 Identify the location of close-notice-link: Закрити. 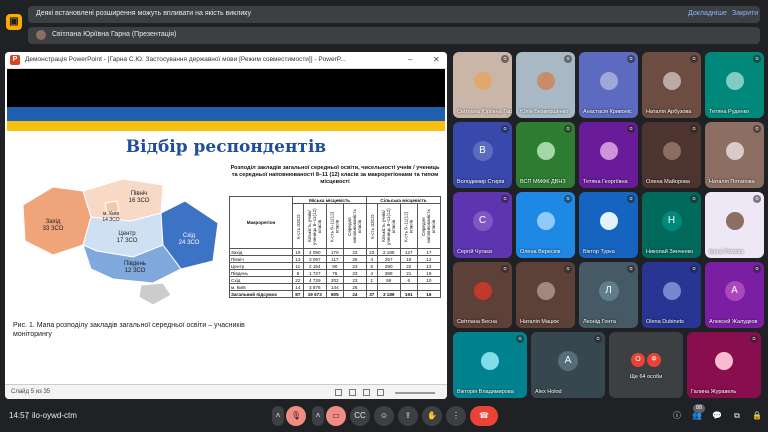
(745, 13).